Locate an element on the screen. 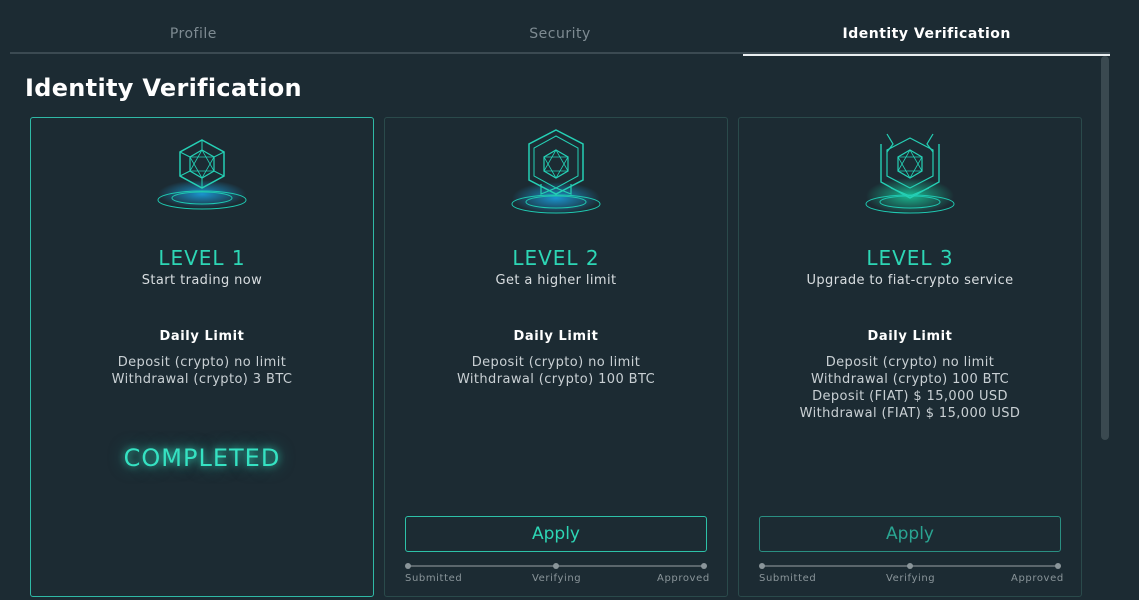 The height and width of the screenshot is (600, 1139). tab-profile: Profile is located at coordinates (193, 27).